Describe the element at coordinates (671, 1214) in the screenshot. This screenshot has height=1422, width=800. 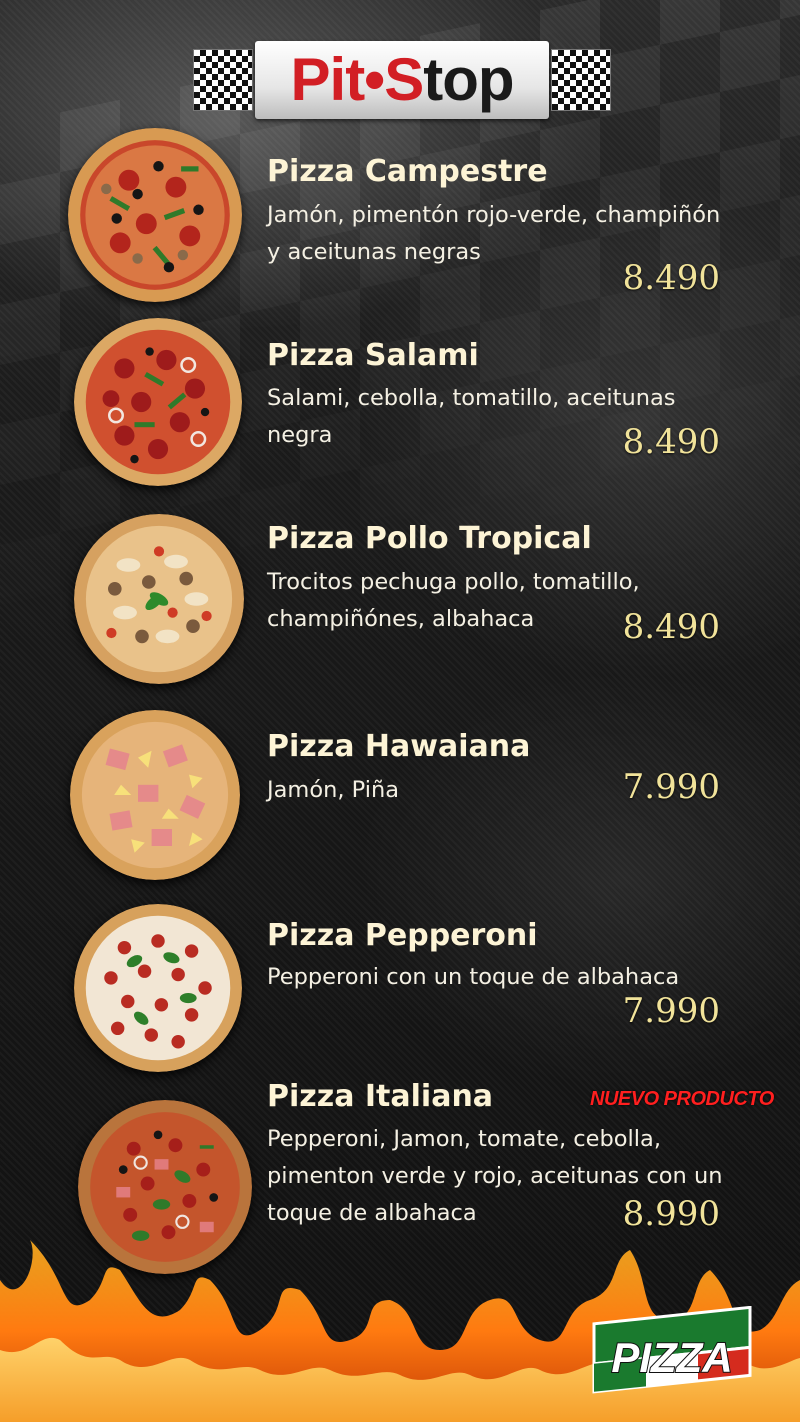
I see `item-price: 8.990` at that location.